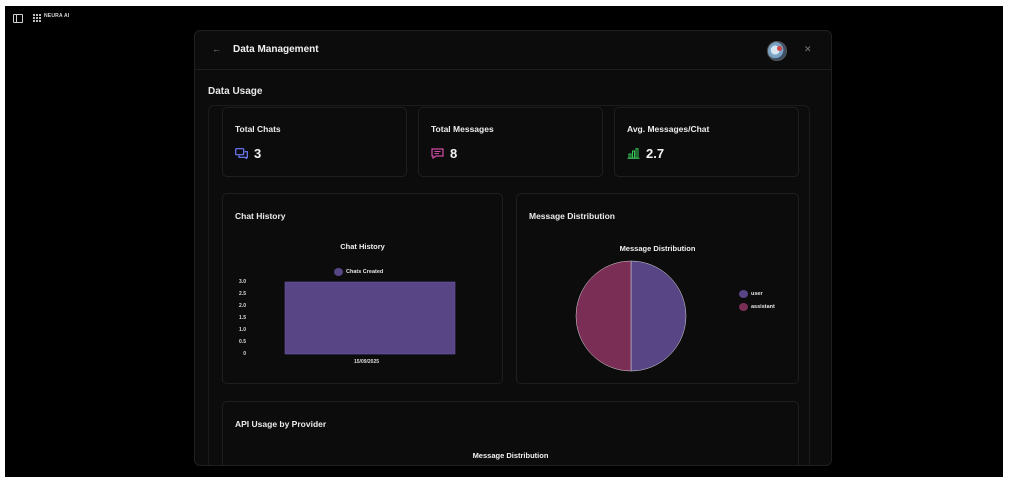 This screenshot has width=1011, height=483. I want to click on total-messages-value: 8, so click(454, 153).